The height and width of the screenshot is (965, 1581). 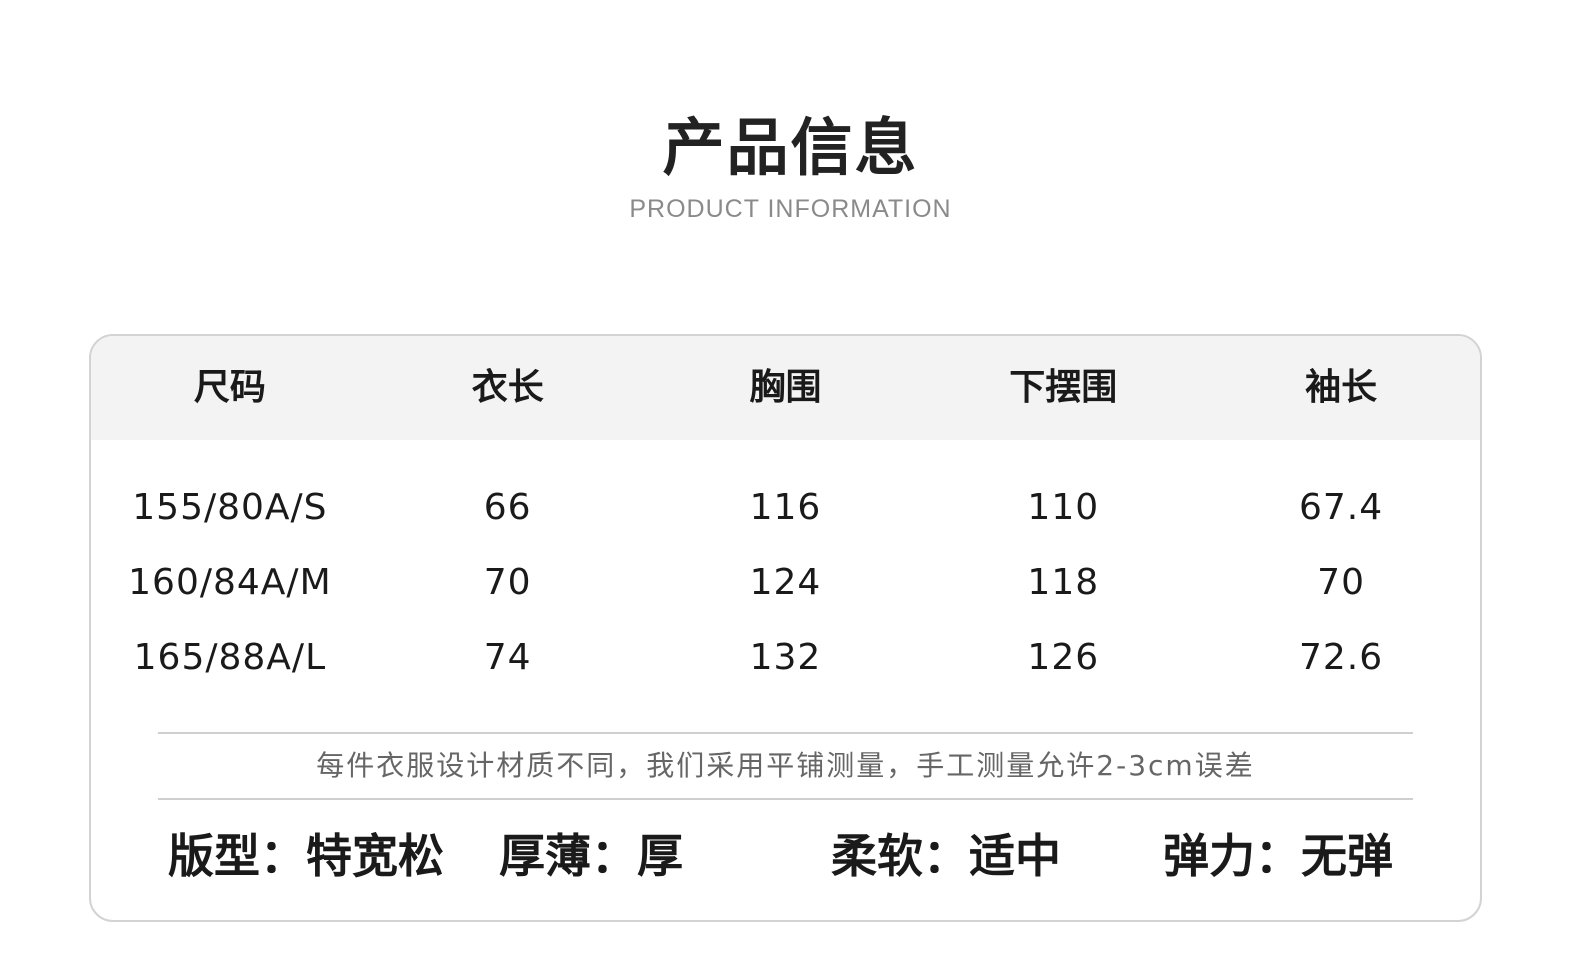 I want to click on table-row: 155/80A/S 66 116 110 67.4, so click(x=785, y=507).